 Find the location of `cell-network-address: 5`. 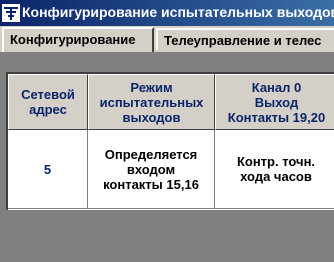

cell-network-address: 5 is located at coordinates (48, 169).